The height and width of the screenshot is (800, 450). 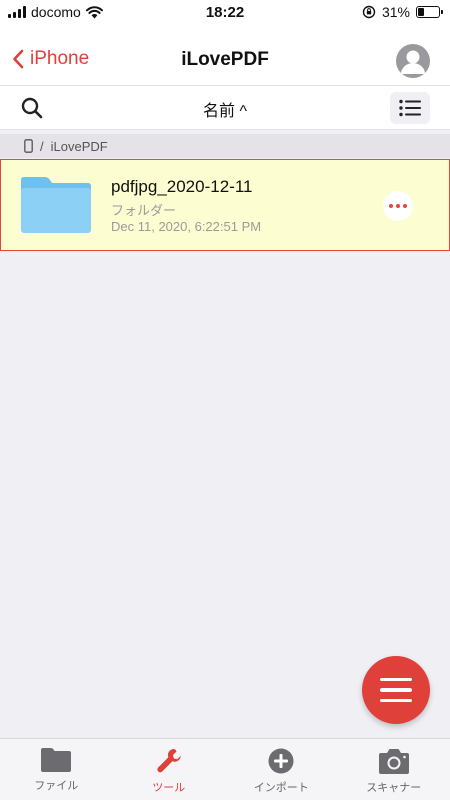 I want to click on status-right: 31%, so click(x=402, y=12).